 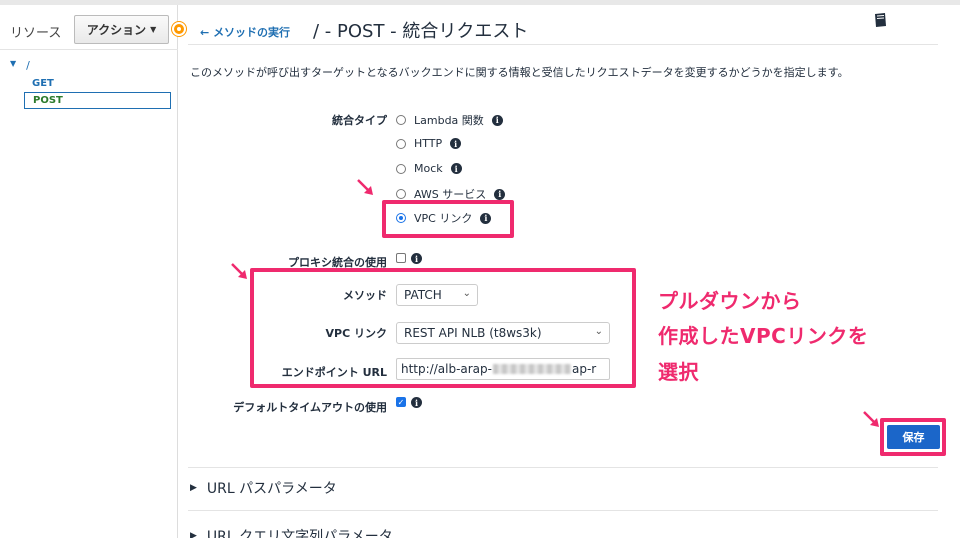 I want to click on radio-label: Mock, so click(x=428, y=168).